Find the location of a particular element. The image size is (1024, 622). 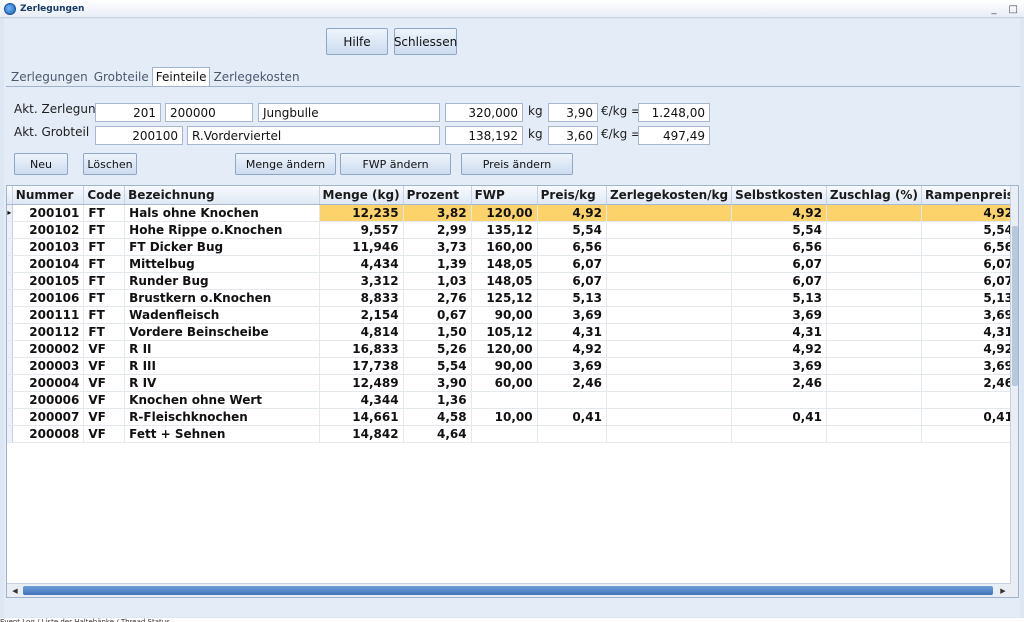

tab-zerlegungen: Zerlegungen is located at coordinates (49, 78).